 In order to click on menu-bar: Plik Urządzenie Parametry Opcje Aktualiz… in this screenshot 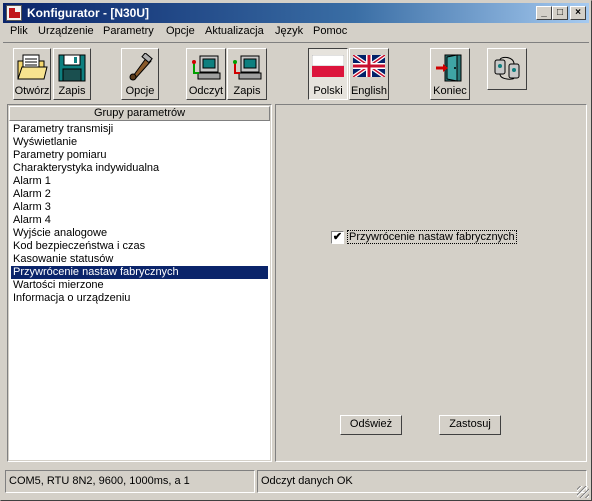, I will do `click(296, 32)`.